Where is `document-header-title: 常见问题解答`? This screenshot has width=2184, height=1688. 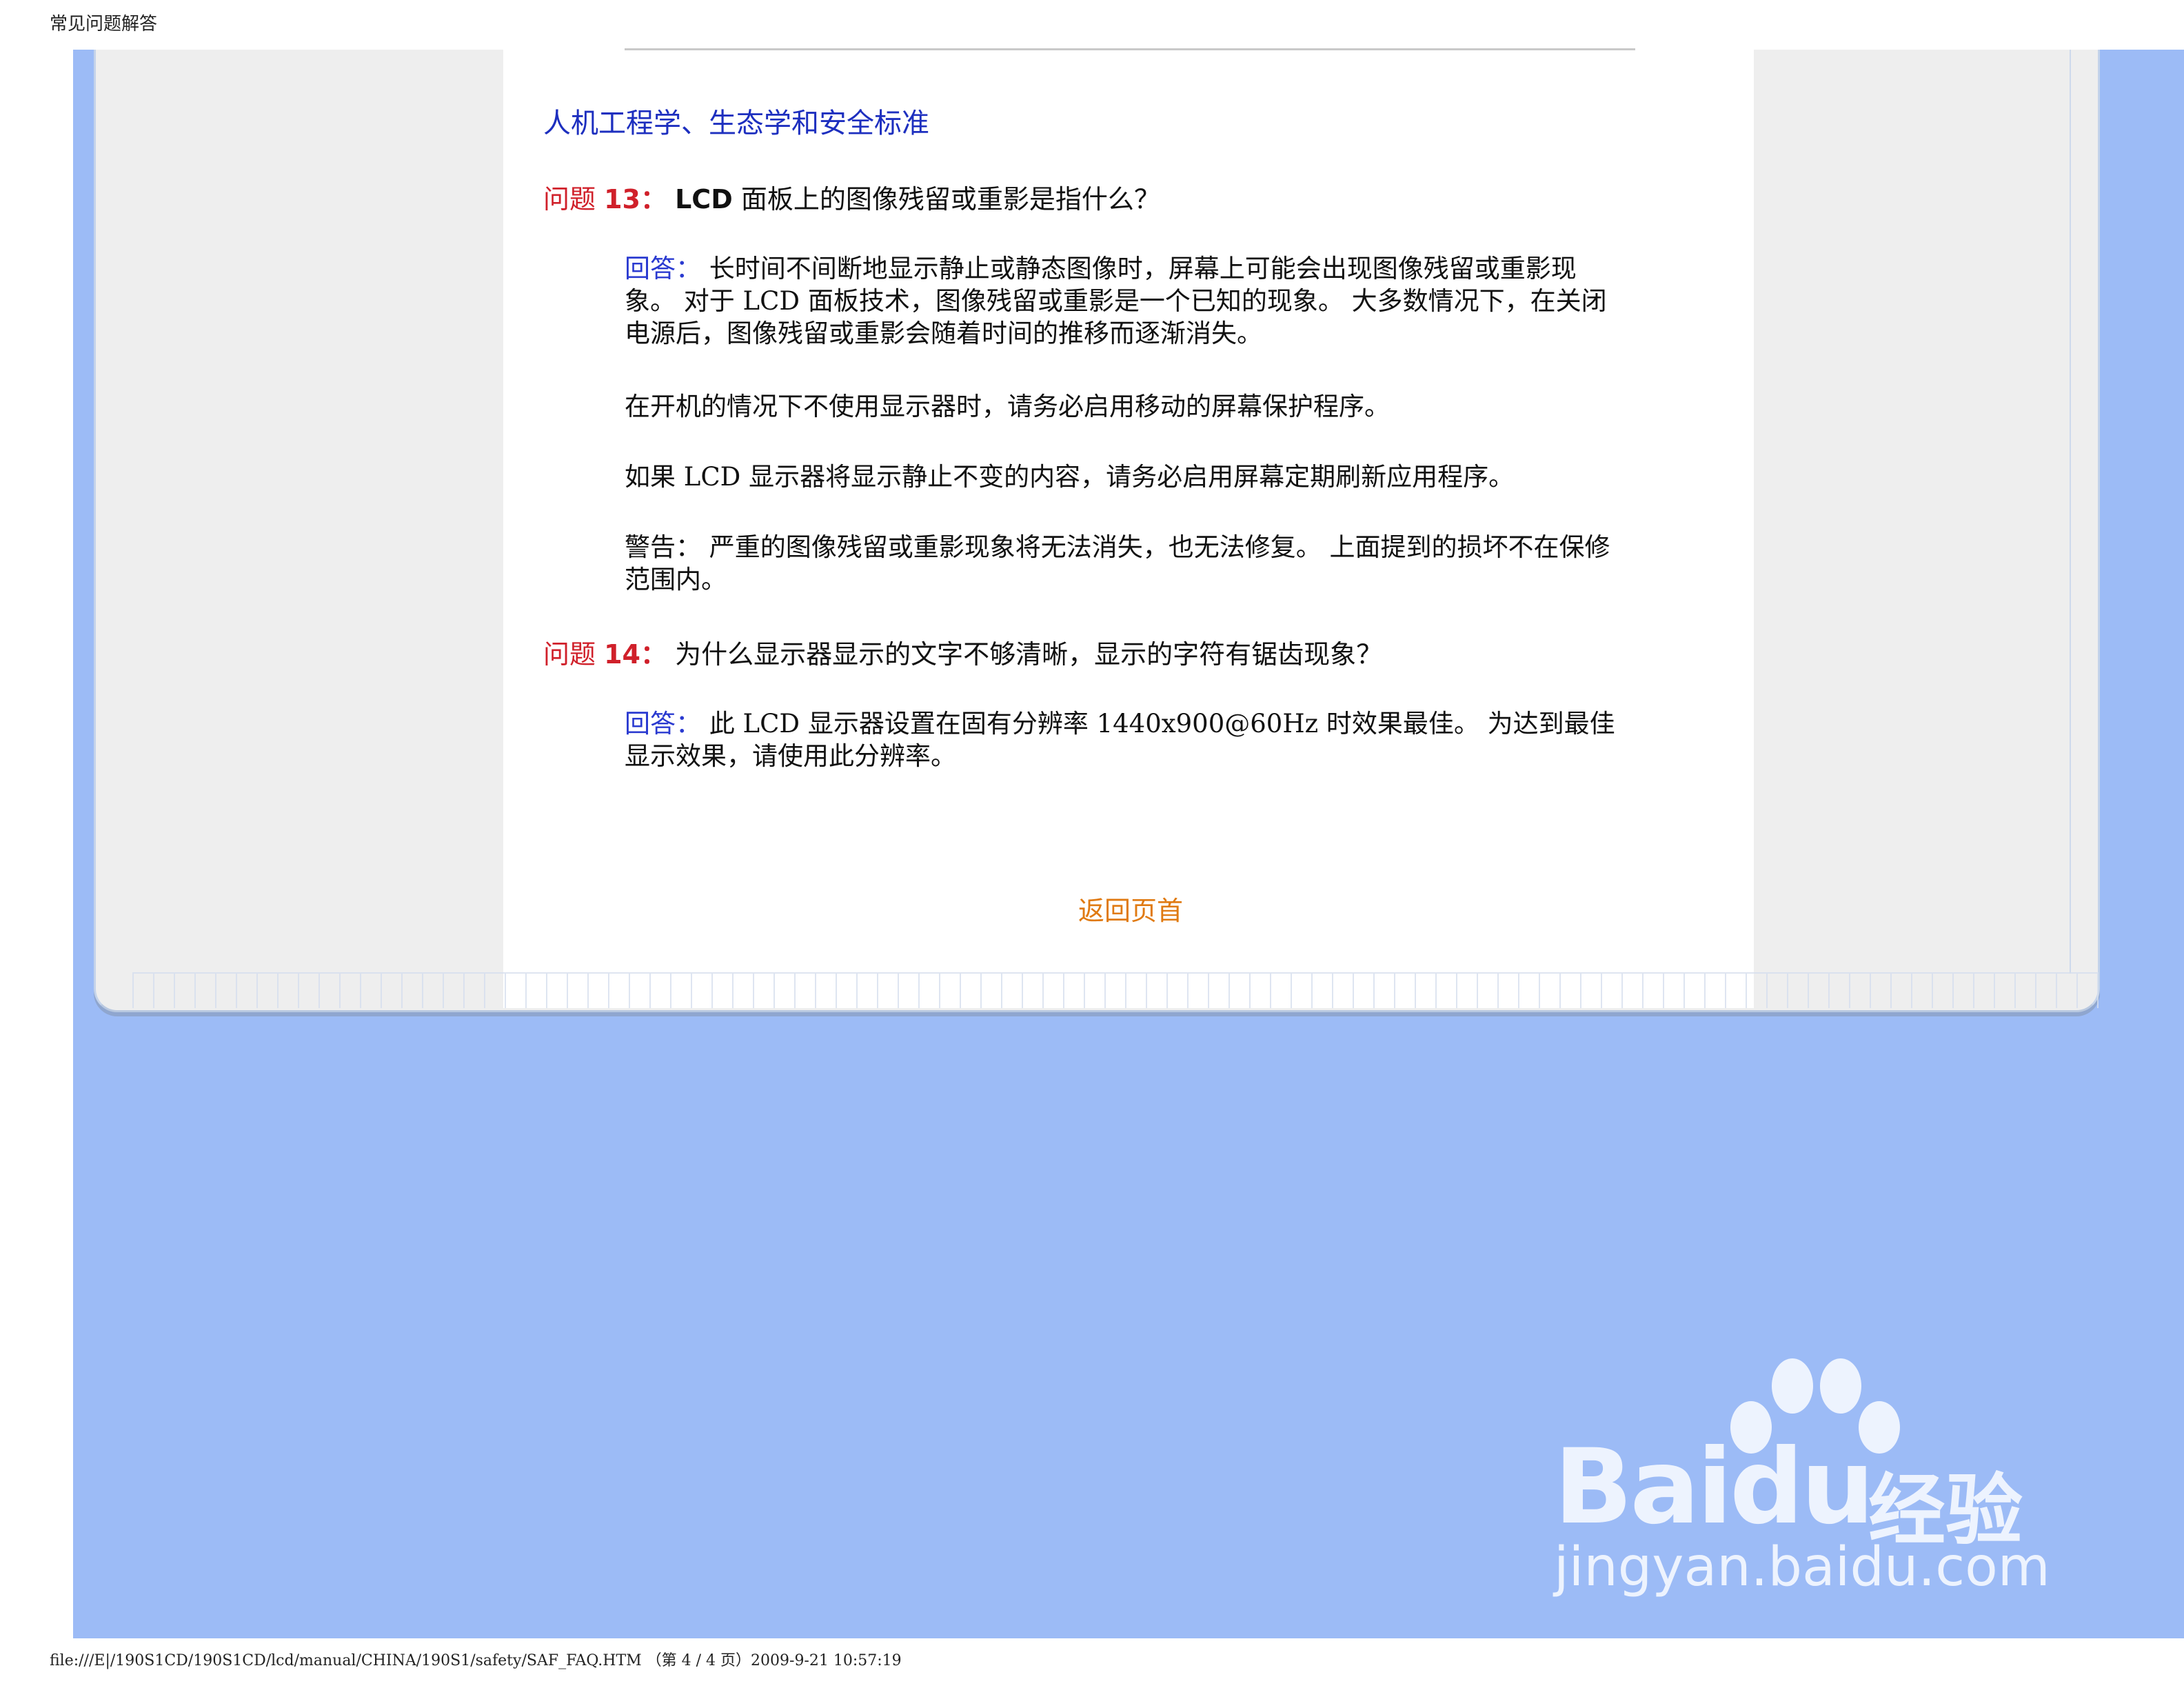 document-header-title: 常见问题解答 is located at coordinates (104, 24).